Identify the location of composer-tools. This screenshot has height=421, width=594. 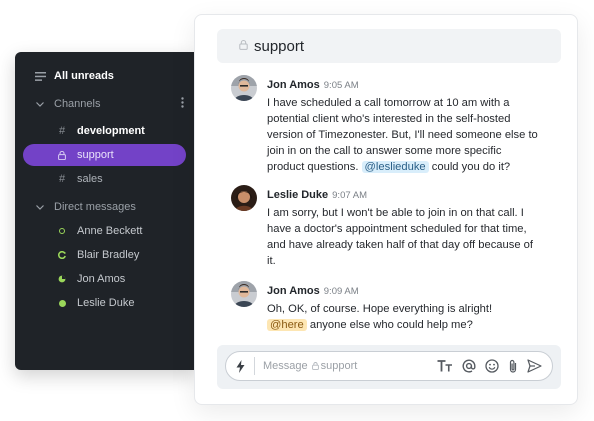
(489, 366).